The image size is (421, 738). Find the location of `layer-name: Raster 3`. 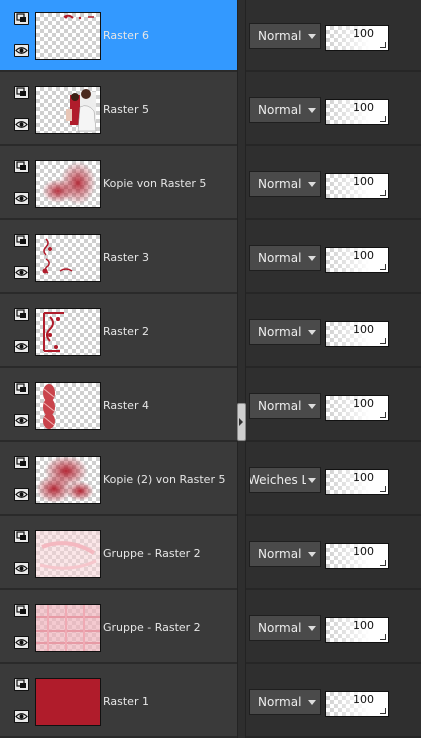

layer-name: Raster 3 is located at coordinates (126, 257).